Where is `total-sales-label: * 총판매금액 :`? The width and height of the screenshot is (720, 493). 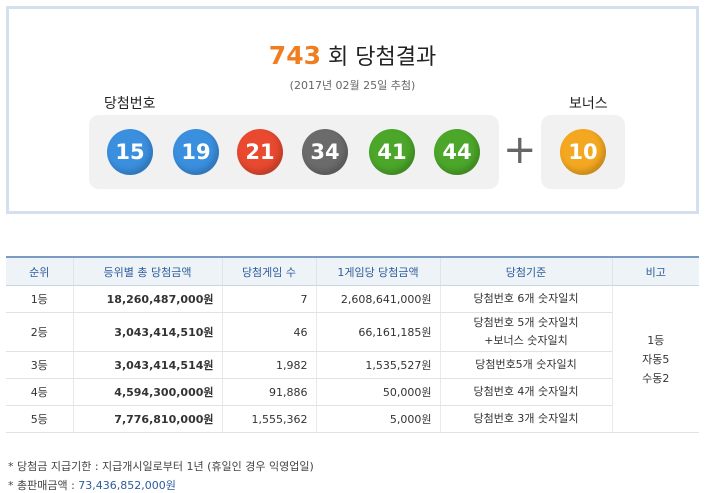 total-sales-label: * 총판매금액 : is located at coordinates (43, 485).